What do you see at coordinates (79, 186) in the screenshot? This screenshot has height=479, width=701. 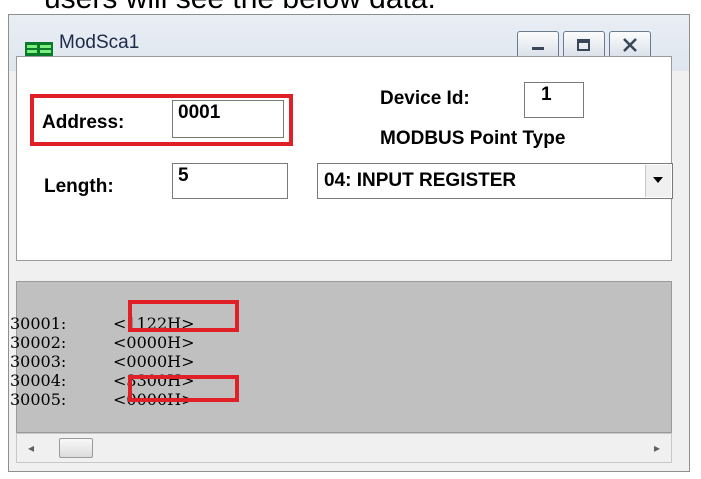 I see `length-label: Length:` at bounding box center [79, 186].